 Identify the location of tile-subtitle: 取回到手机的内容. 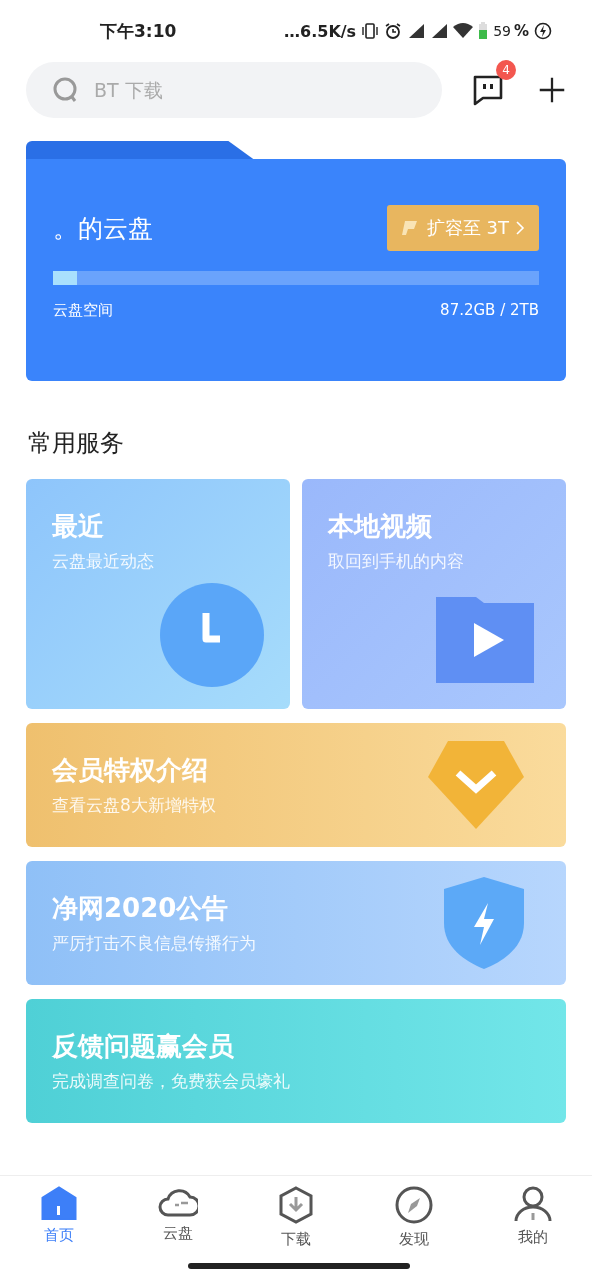
(396, 561).